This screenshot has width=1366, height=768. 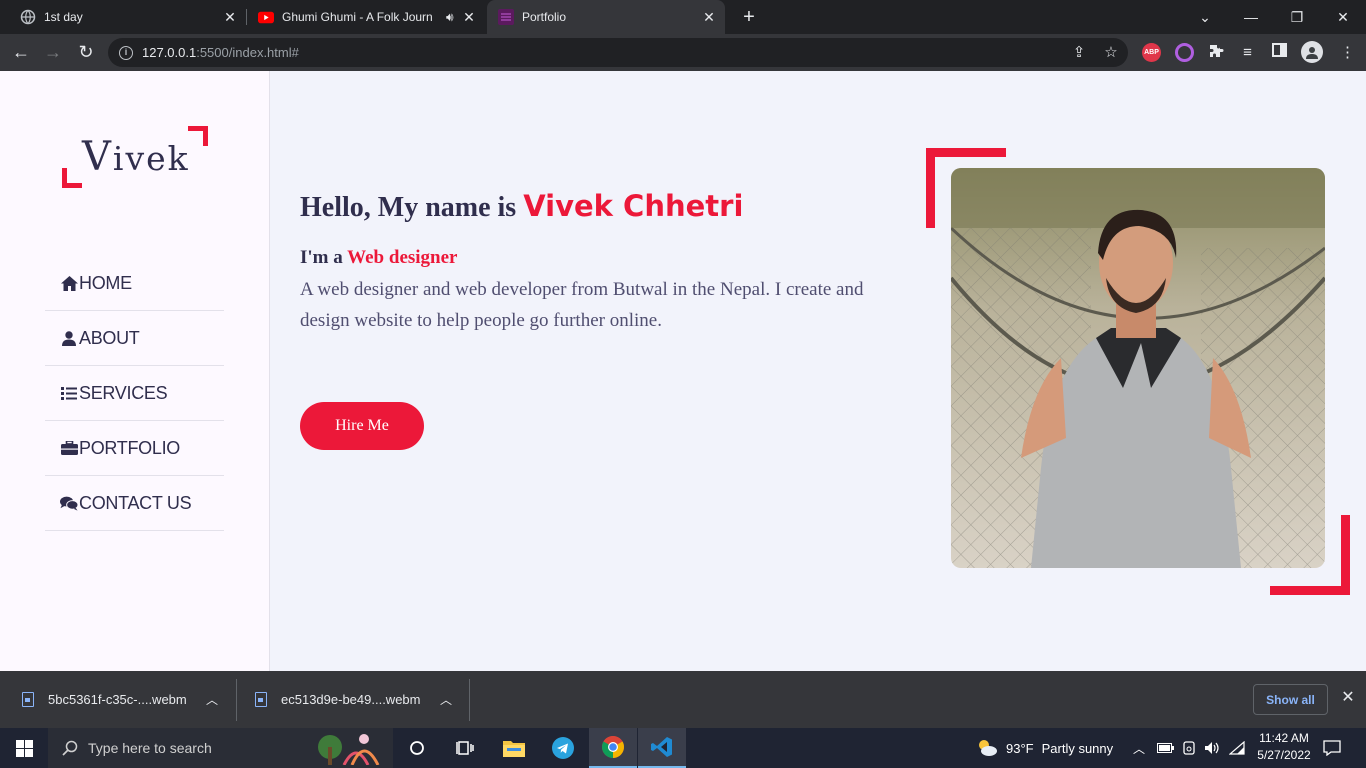 What do you see at coordinates (1237, 748) in the screenshot?
I see `wifi-icon` at bounding box center [1237, 748].